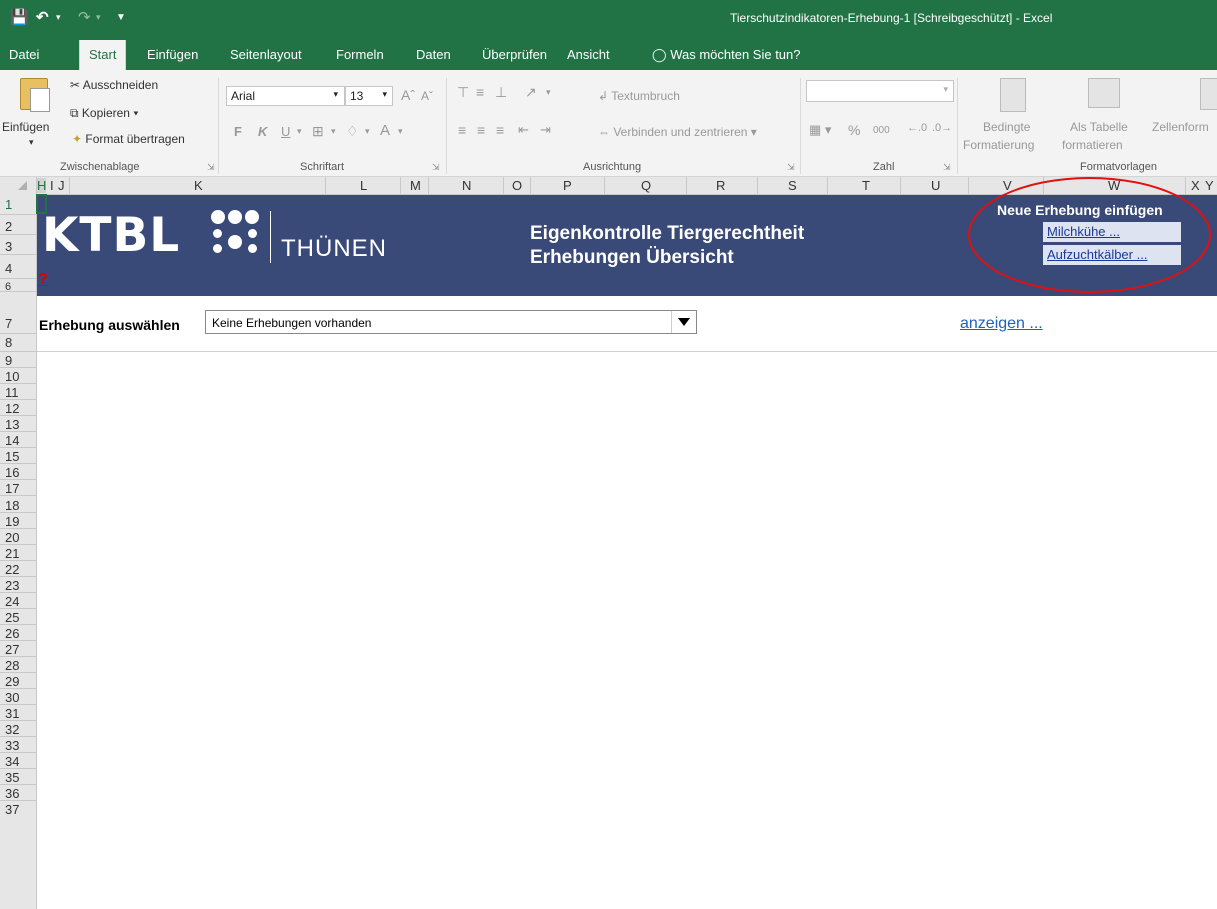  What do you see at coordinates (481, 130) in the screenshot?
I see `align-center-icon: ≡` at bounding box center [481, 130].